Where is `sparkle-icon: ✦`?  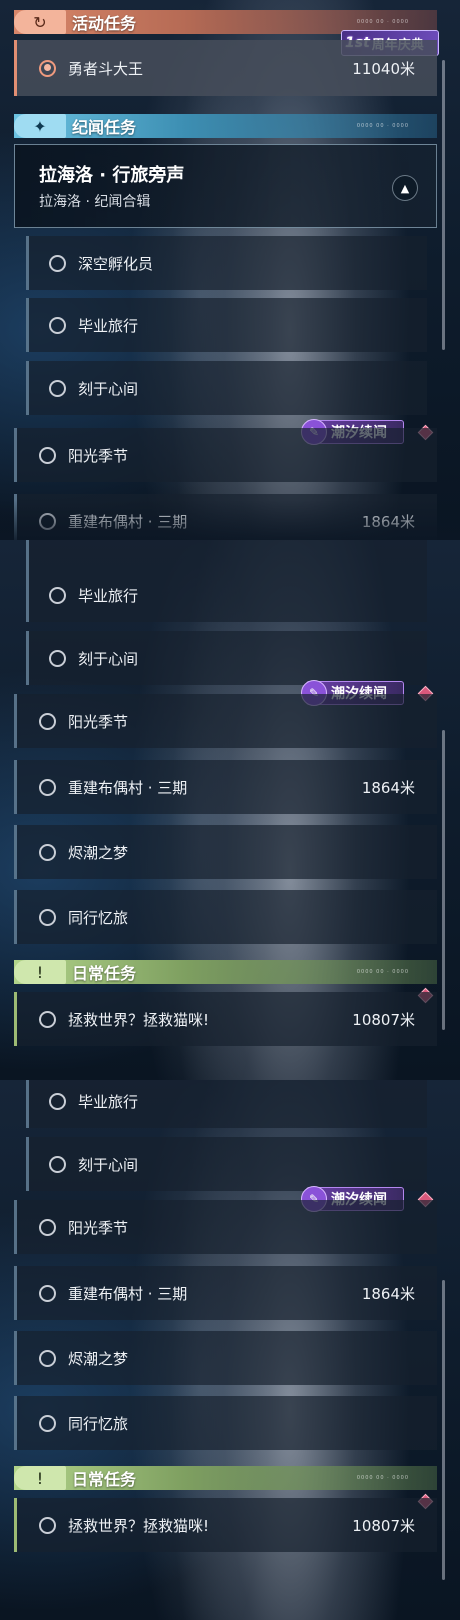 sparkle-icon: ✦ is located at coordinates (40, 126).